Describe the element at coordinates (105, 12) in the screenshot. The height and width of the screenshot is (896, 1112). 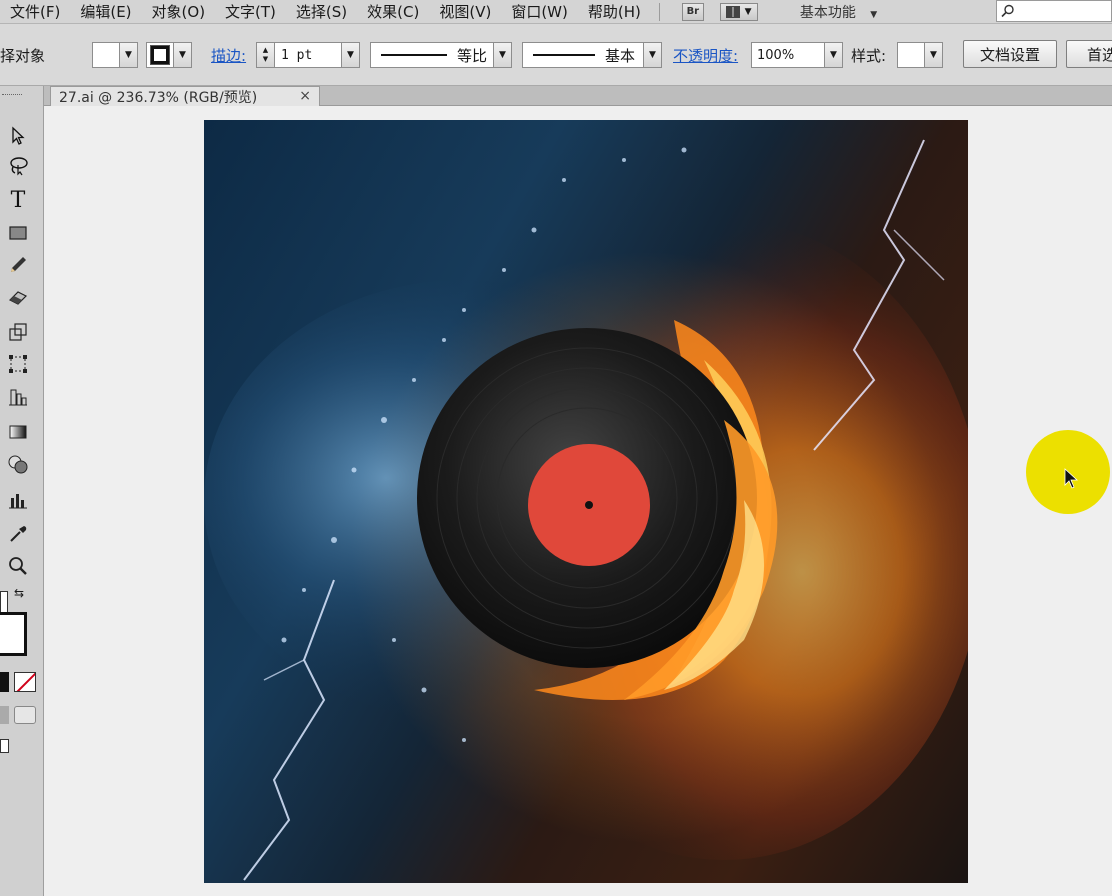
I see `menu-edit: 编辑(E)` at that location.